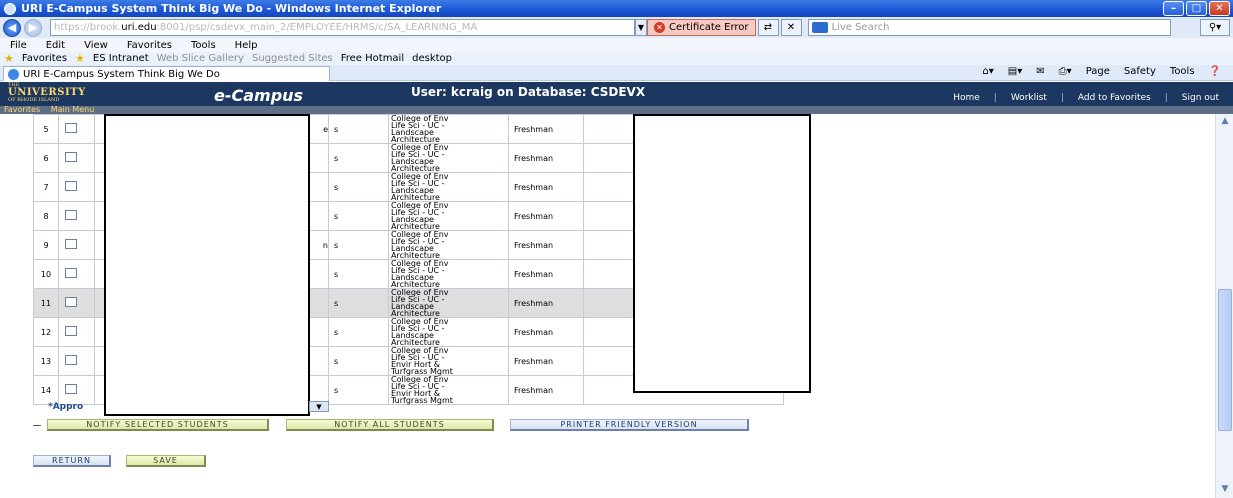 This screenshot has height=498, width=1233. I want to click on user-database-label: User: kcraig on Database: CSDEVX, so click(528, 92).